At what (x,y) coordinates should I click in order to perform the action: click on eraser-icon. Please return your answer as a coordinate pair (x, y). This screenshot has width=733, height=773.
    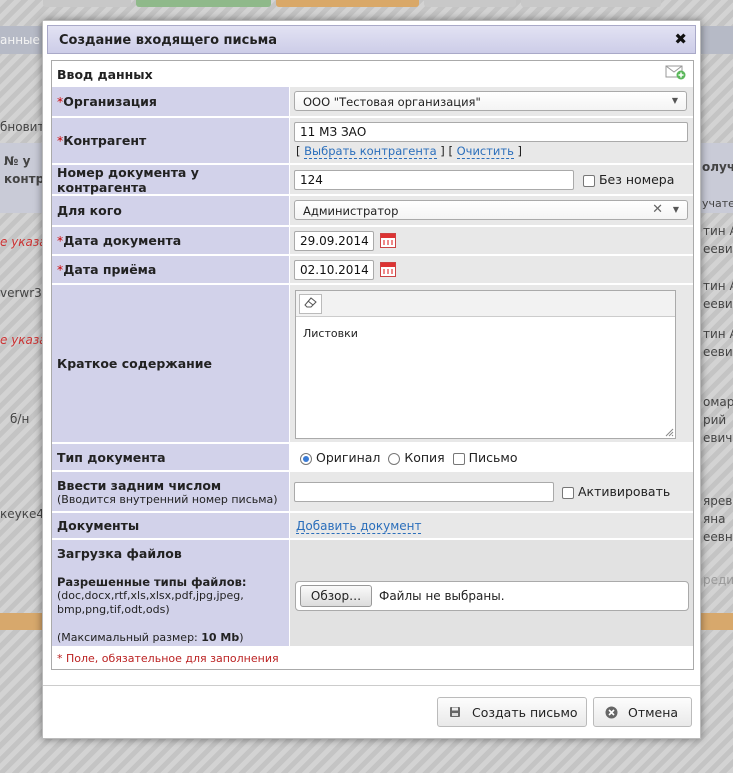
    Looking at the image, I should click on (310, 304).